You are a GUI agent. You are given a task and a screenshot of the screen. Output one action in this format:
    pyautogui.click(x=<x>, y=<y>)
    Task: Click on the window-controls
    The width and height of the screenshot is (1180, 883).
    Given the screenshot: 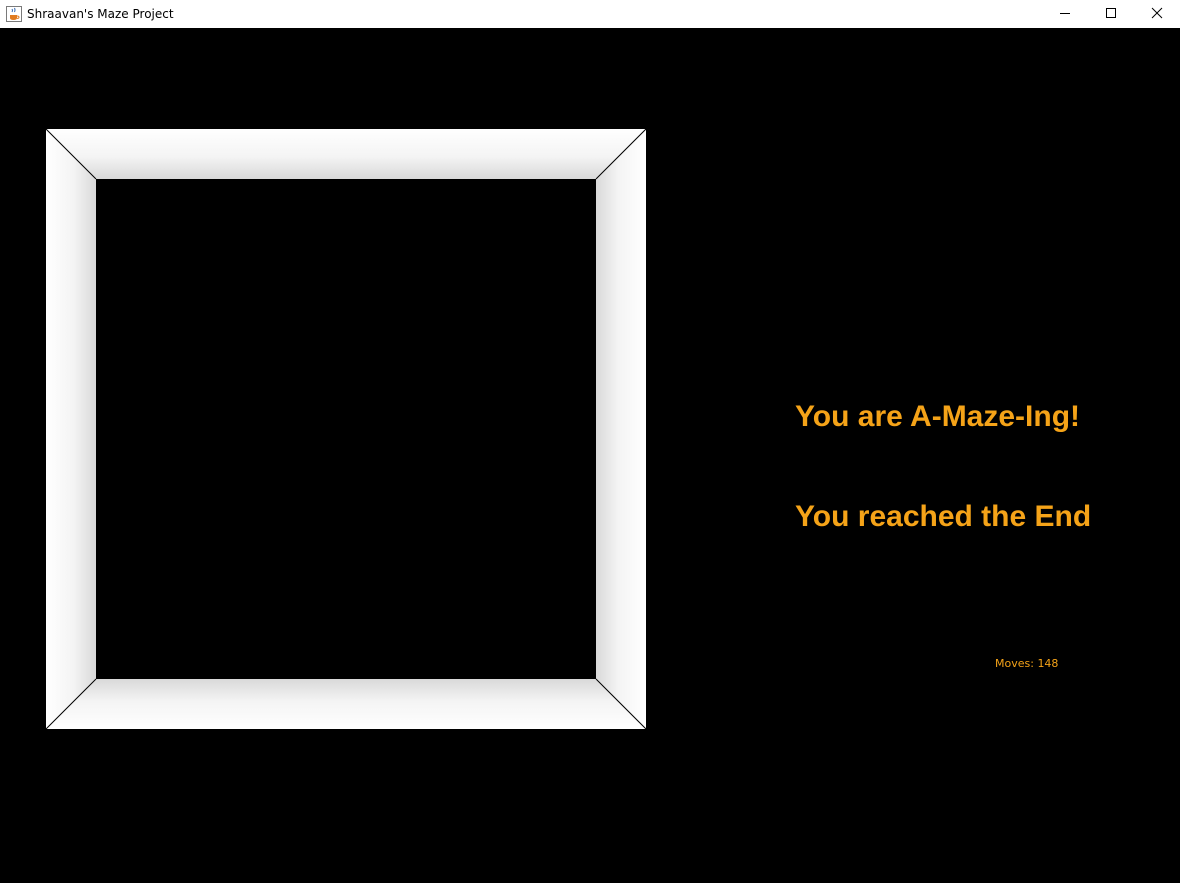 What is the action you would take?
    pyautogui.click(x=1111, y=14)
    